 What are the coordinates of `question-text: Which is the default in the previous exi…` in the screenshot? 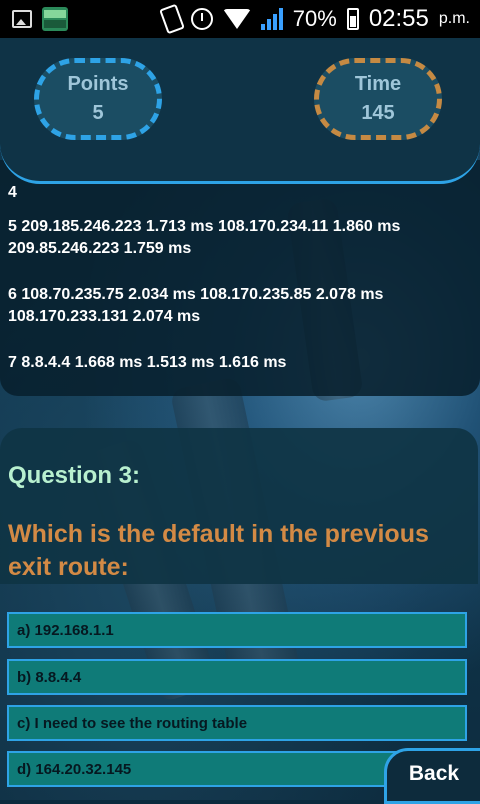 It's located at (218, 550).